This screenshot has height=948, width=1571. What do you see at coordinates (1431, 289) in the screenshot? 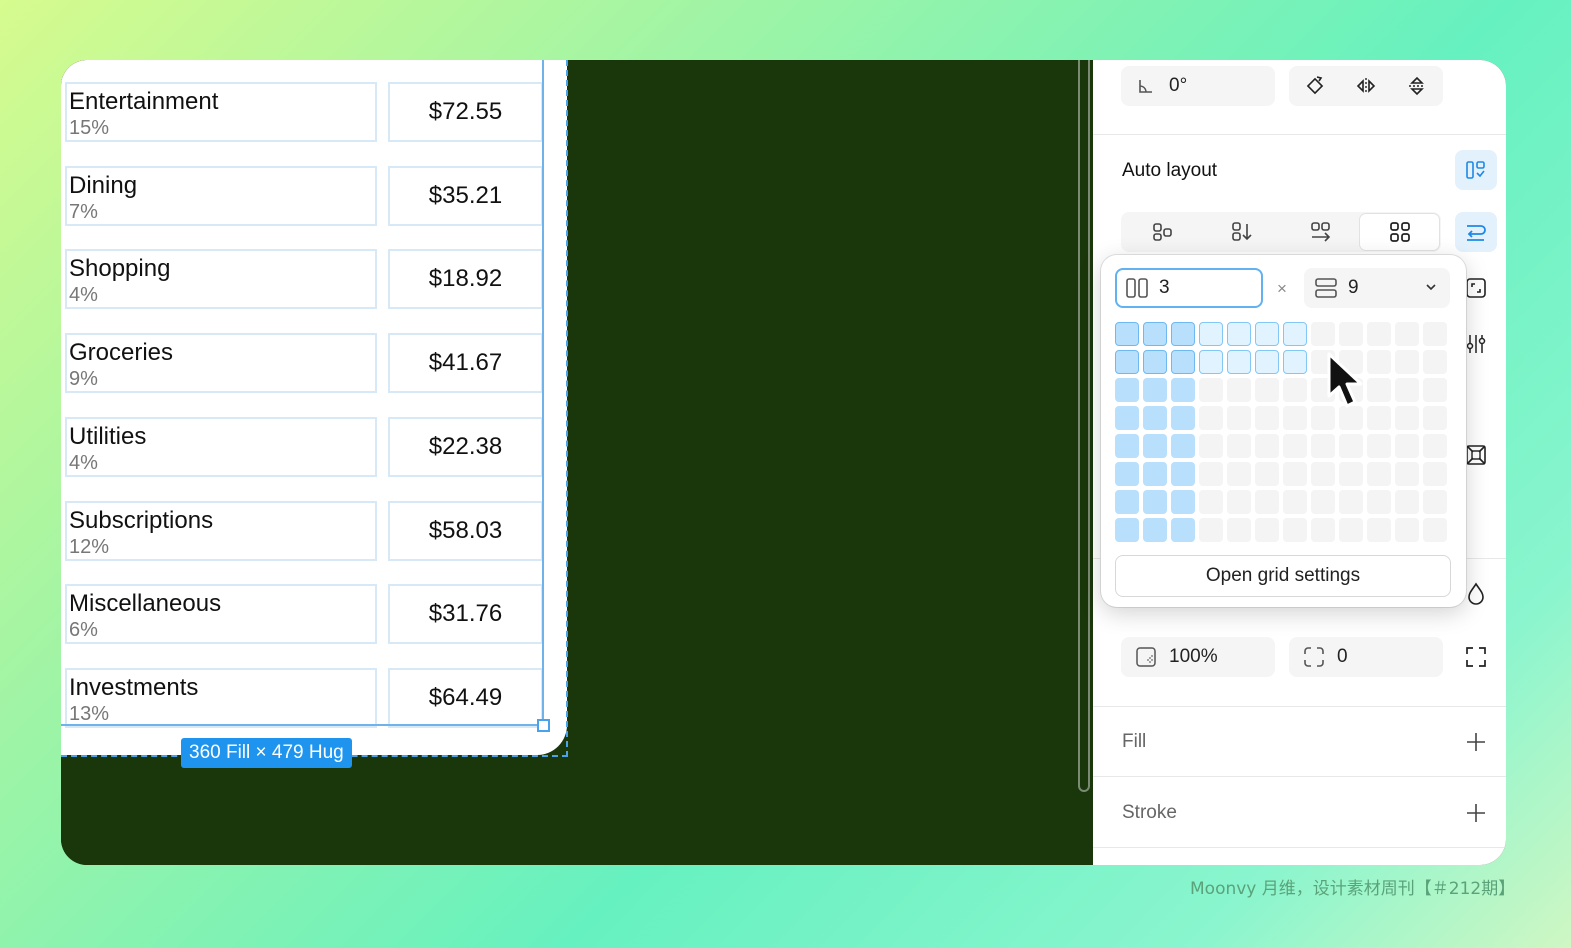
I see `chevron-down-icon` at bounding box center [1431, 289].